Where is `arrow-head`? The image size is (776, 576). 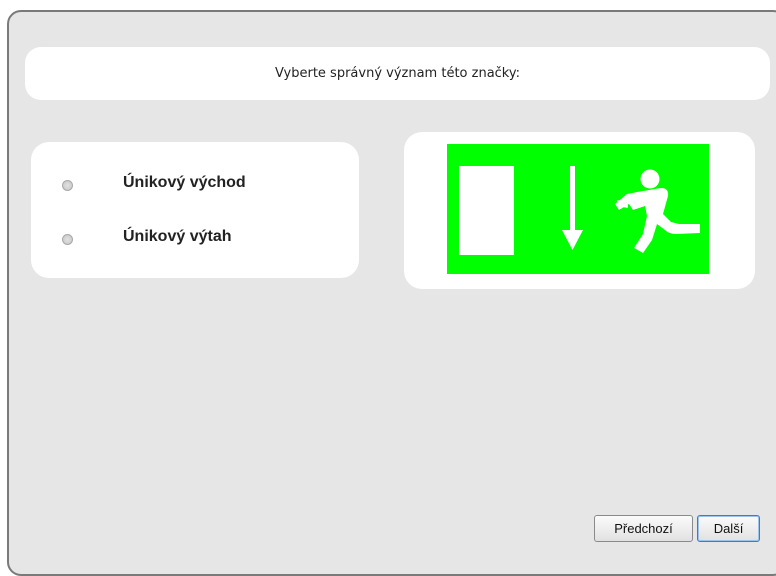
arrow-head is located at coordinates (572, 240).